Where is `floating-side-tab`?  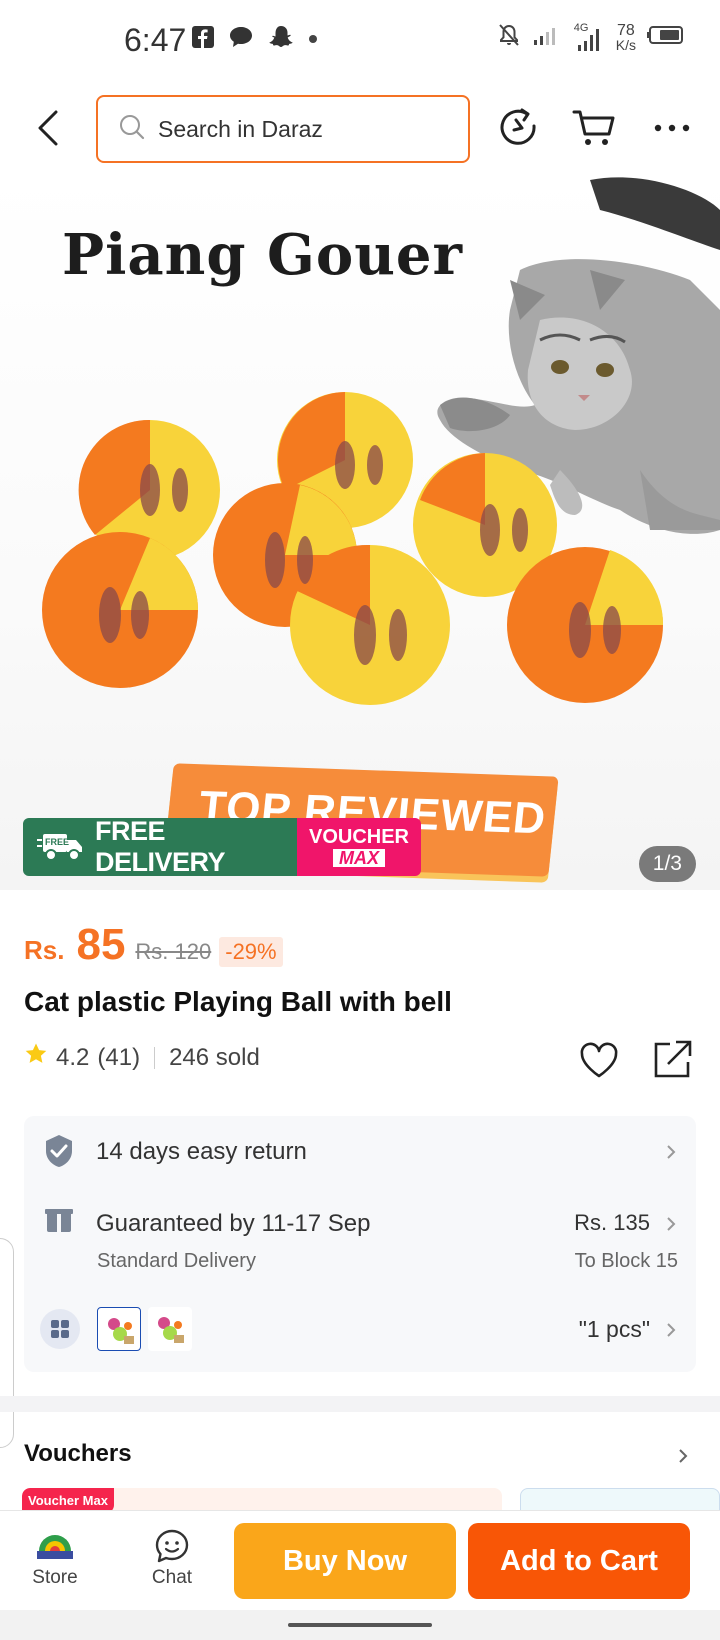
floating-side-tab is located at coordinates (7, 1343).